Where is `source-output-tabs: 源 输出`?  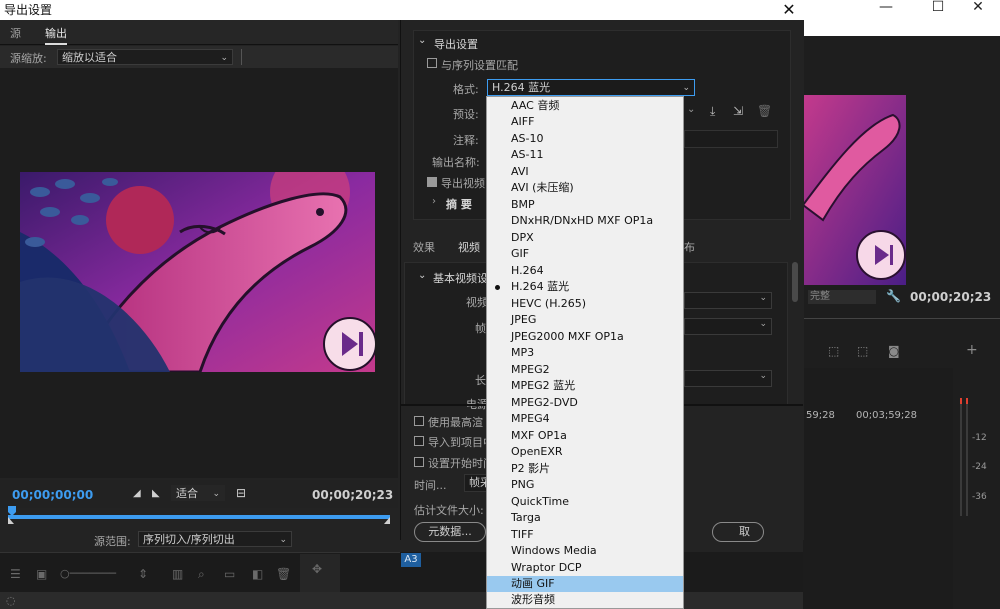
source-output-tabs: 源 输出 is located at coordinates (199, 32).